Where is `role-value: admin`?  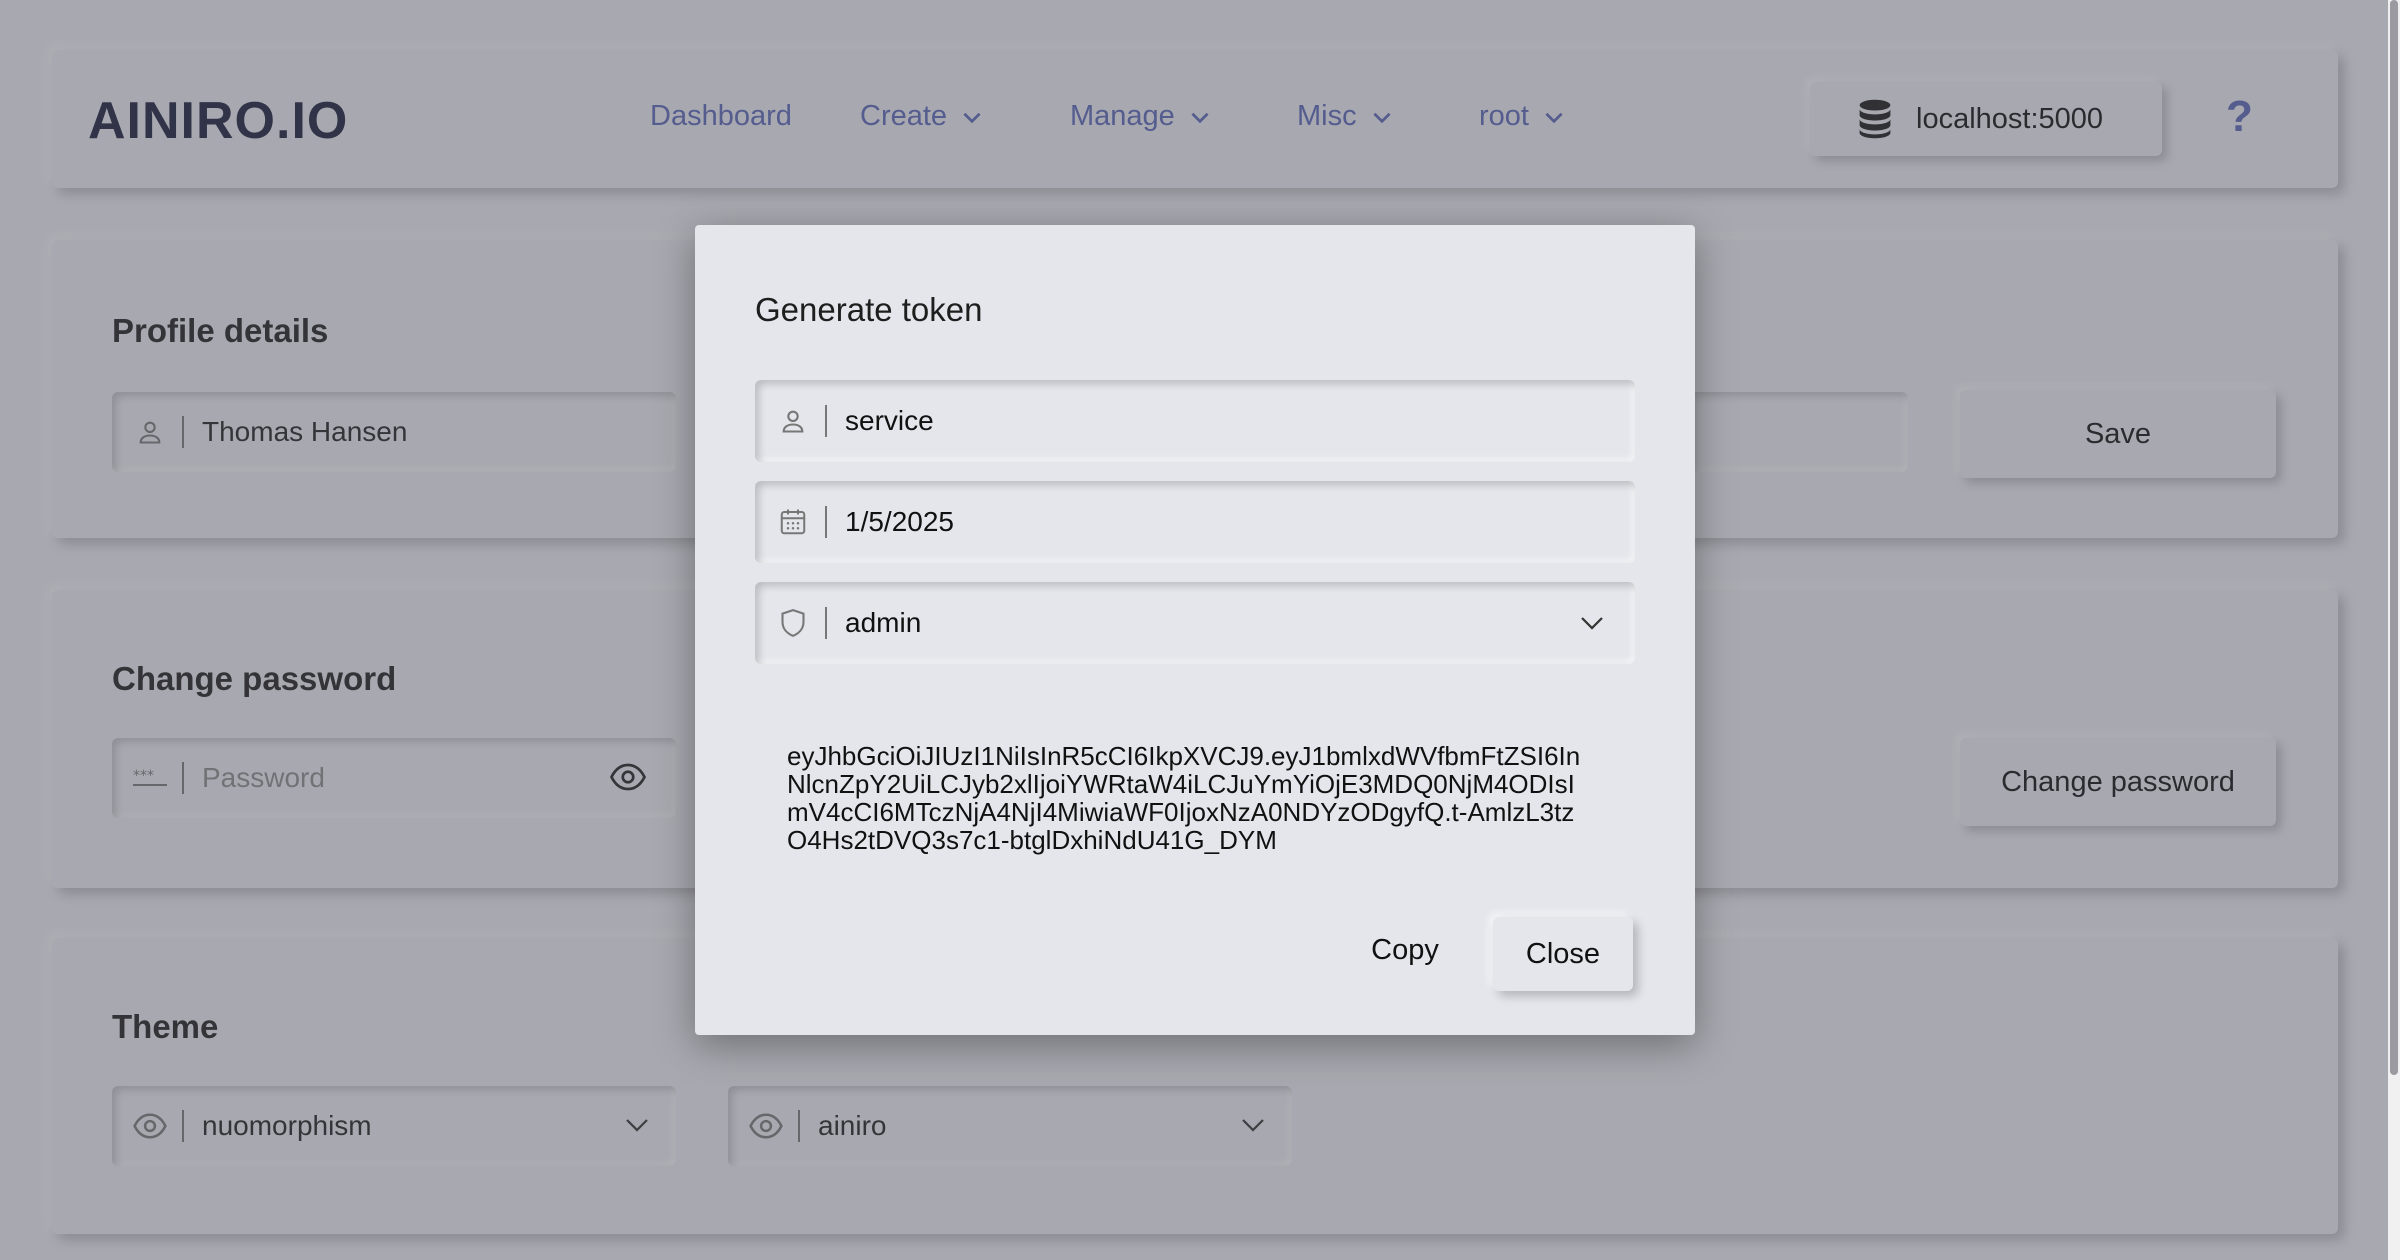
role-value: admin is located at coordinates (883, 622).